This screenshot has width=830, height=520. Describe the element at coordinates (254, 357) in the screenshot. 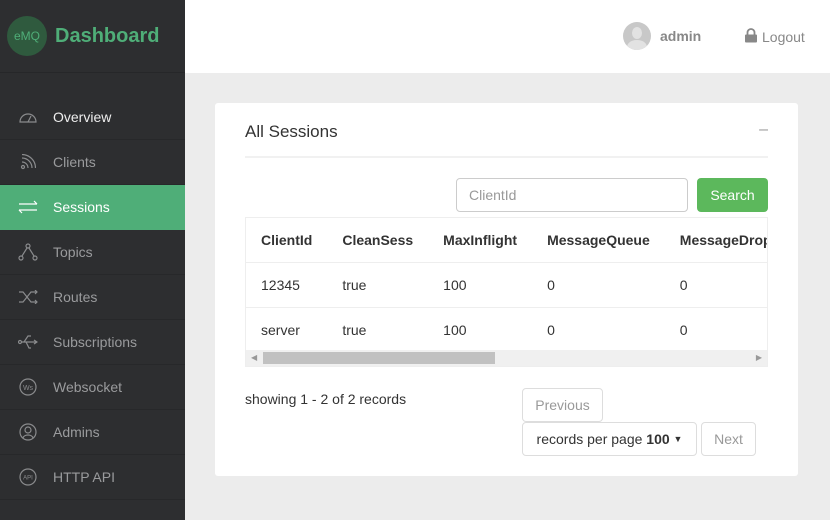

I see `scroll-left-icon: ◀` at that location.